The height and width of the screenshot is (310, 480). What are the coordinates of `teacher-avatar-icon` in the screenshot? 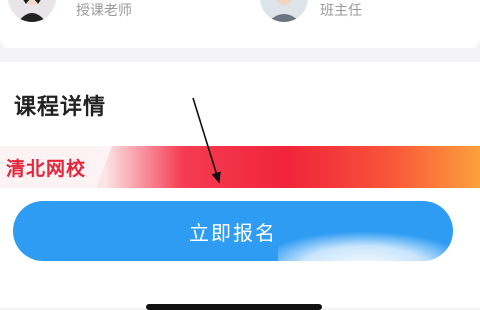 It's located at (32, 11).